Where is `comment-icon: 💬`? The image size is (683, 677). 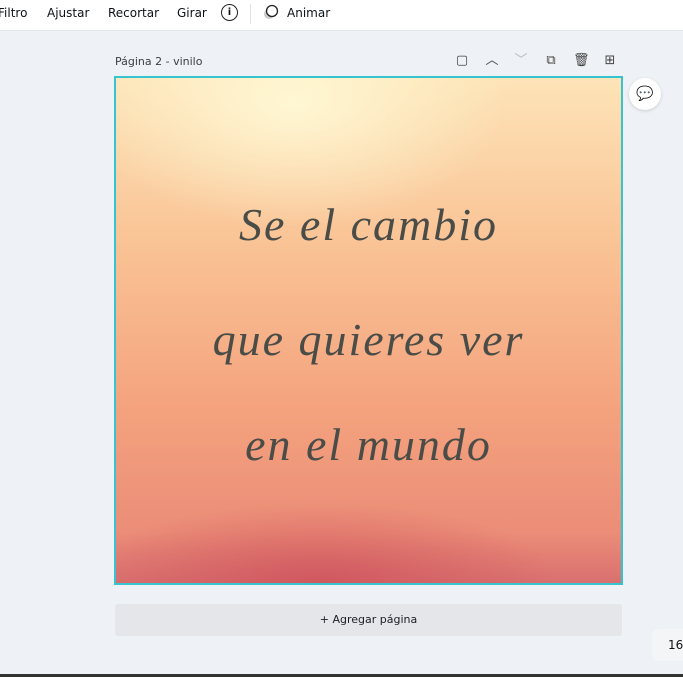 comment-icon: 💬 is located at coordinates (645, 94).